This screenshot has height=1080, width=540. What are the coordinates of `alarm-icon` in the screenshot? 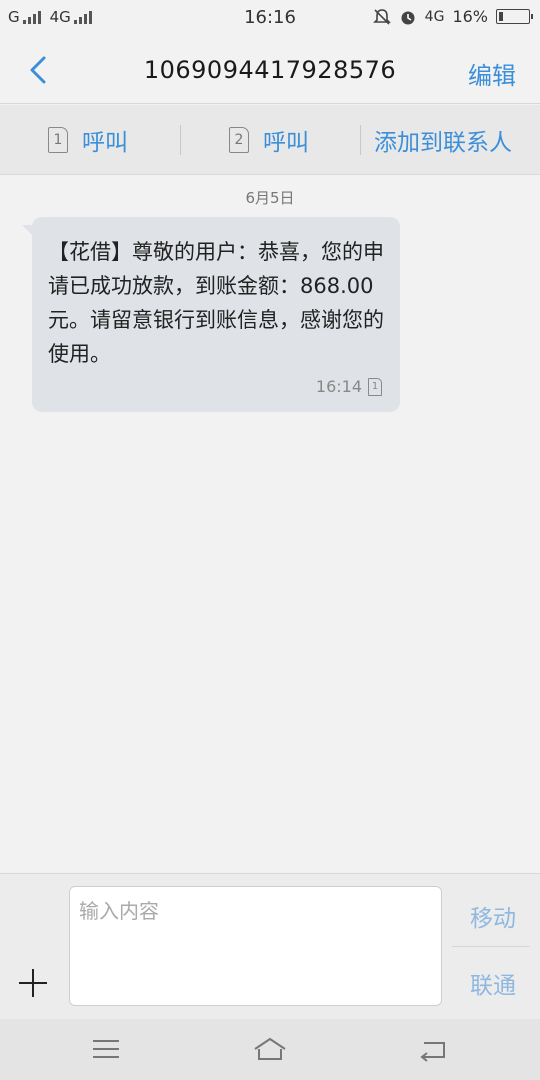 It's located at (408, 17).